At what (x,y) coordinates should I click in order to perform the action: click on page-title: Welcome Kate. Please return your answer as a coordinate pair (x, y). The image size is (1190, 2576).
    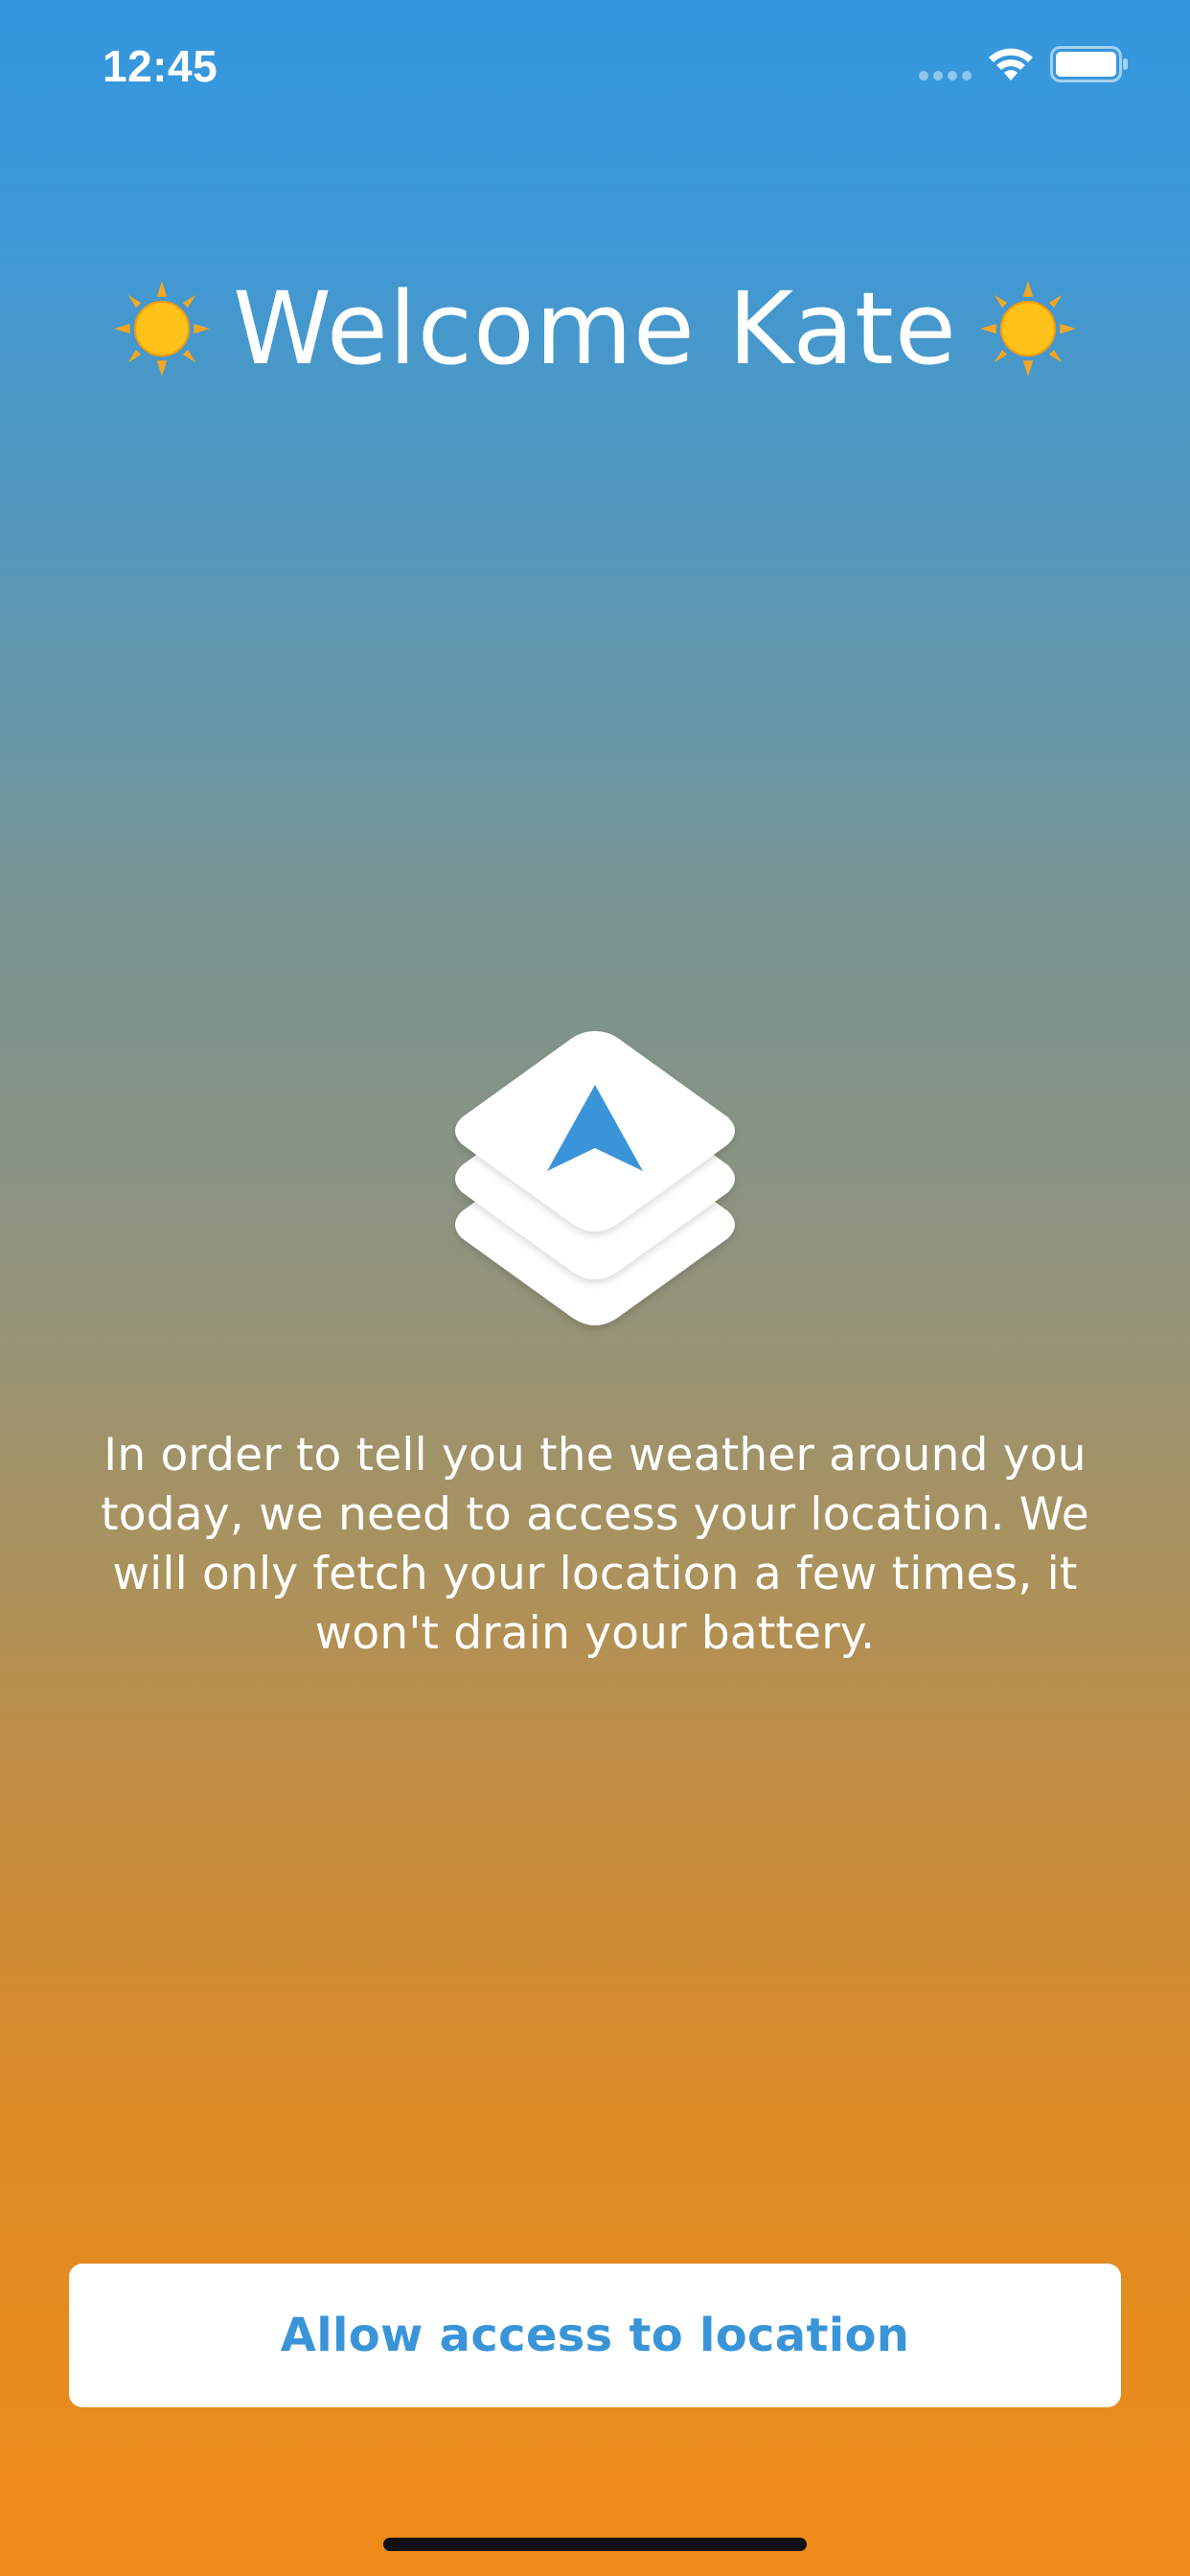
    Looking at the image, I should click on (595, 328).